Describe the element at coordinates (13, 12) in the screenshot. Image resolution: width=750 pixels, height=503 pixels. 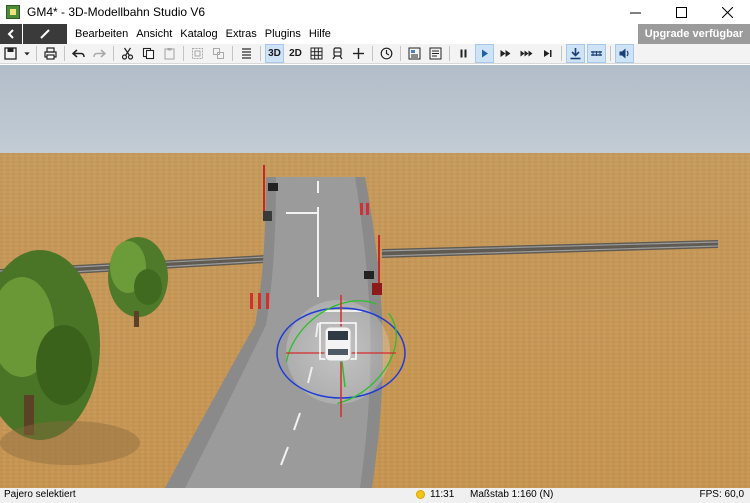
I see `app-icon` at that location.